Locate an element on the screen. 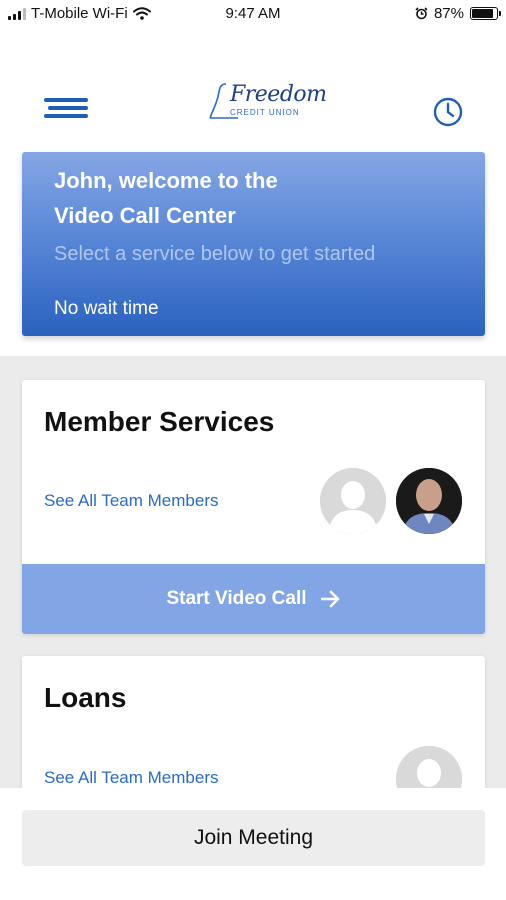 This screenshot has width=506, height=900. team-member-avatar is located at coordinates (429, 501).